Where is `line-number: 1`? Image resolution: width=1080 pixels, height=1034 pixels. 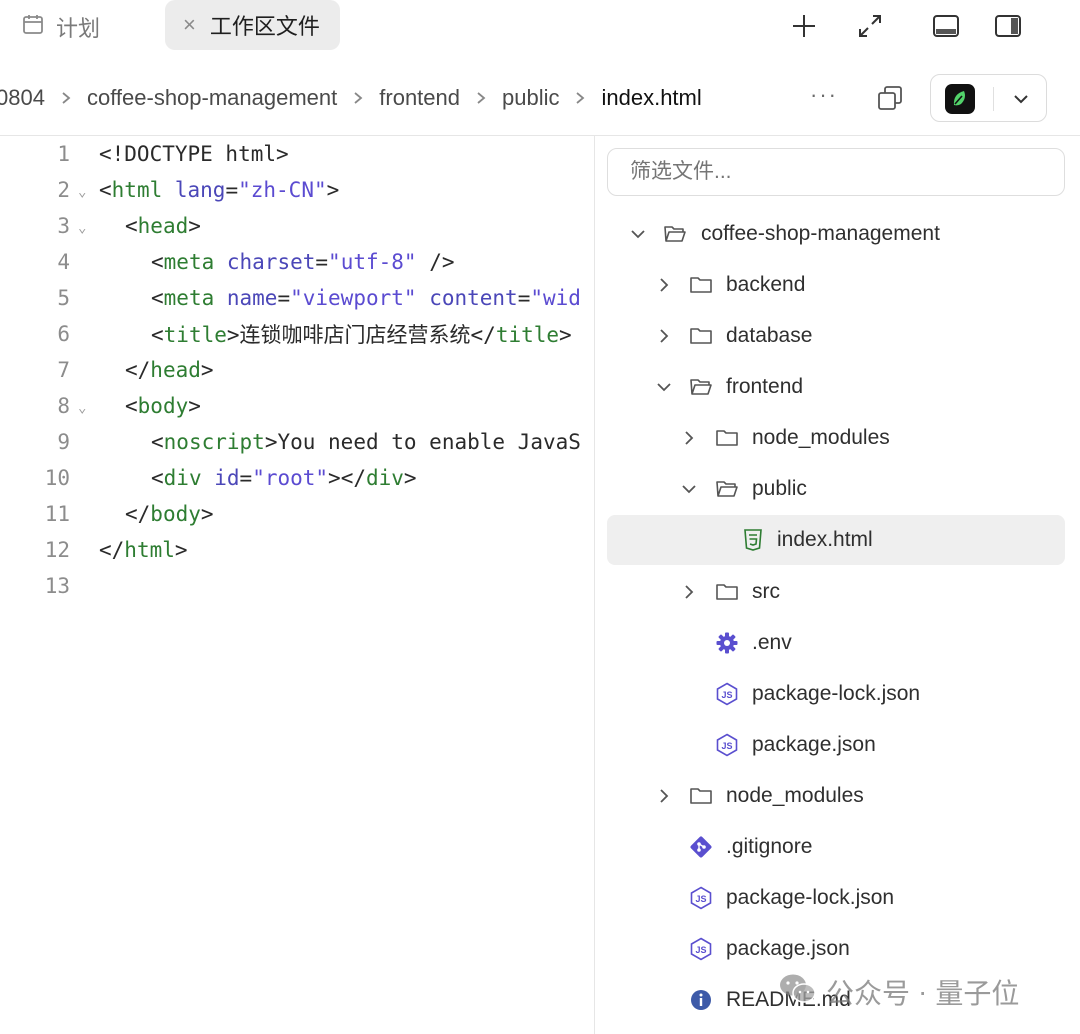
line-number: 1 is located at coordinates (63, 154).